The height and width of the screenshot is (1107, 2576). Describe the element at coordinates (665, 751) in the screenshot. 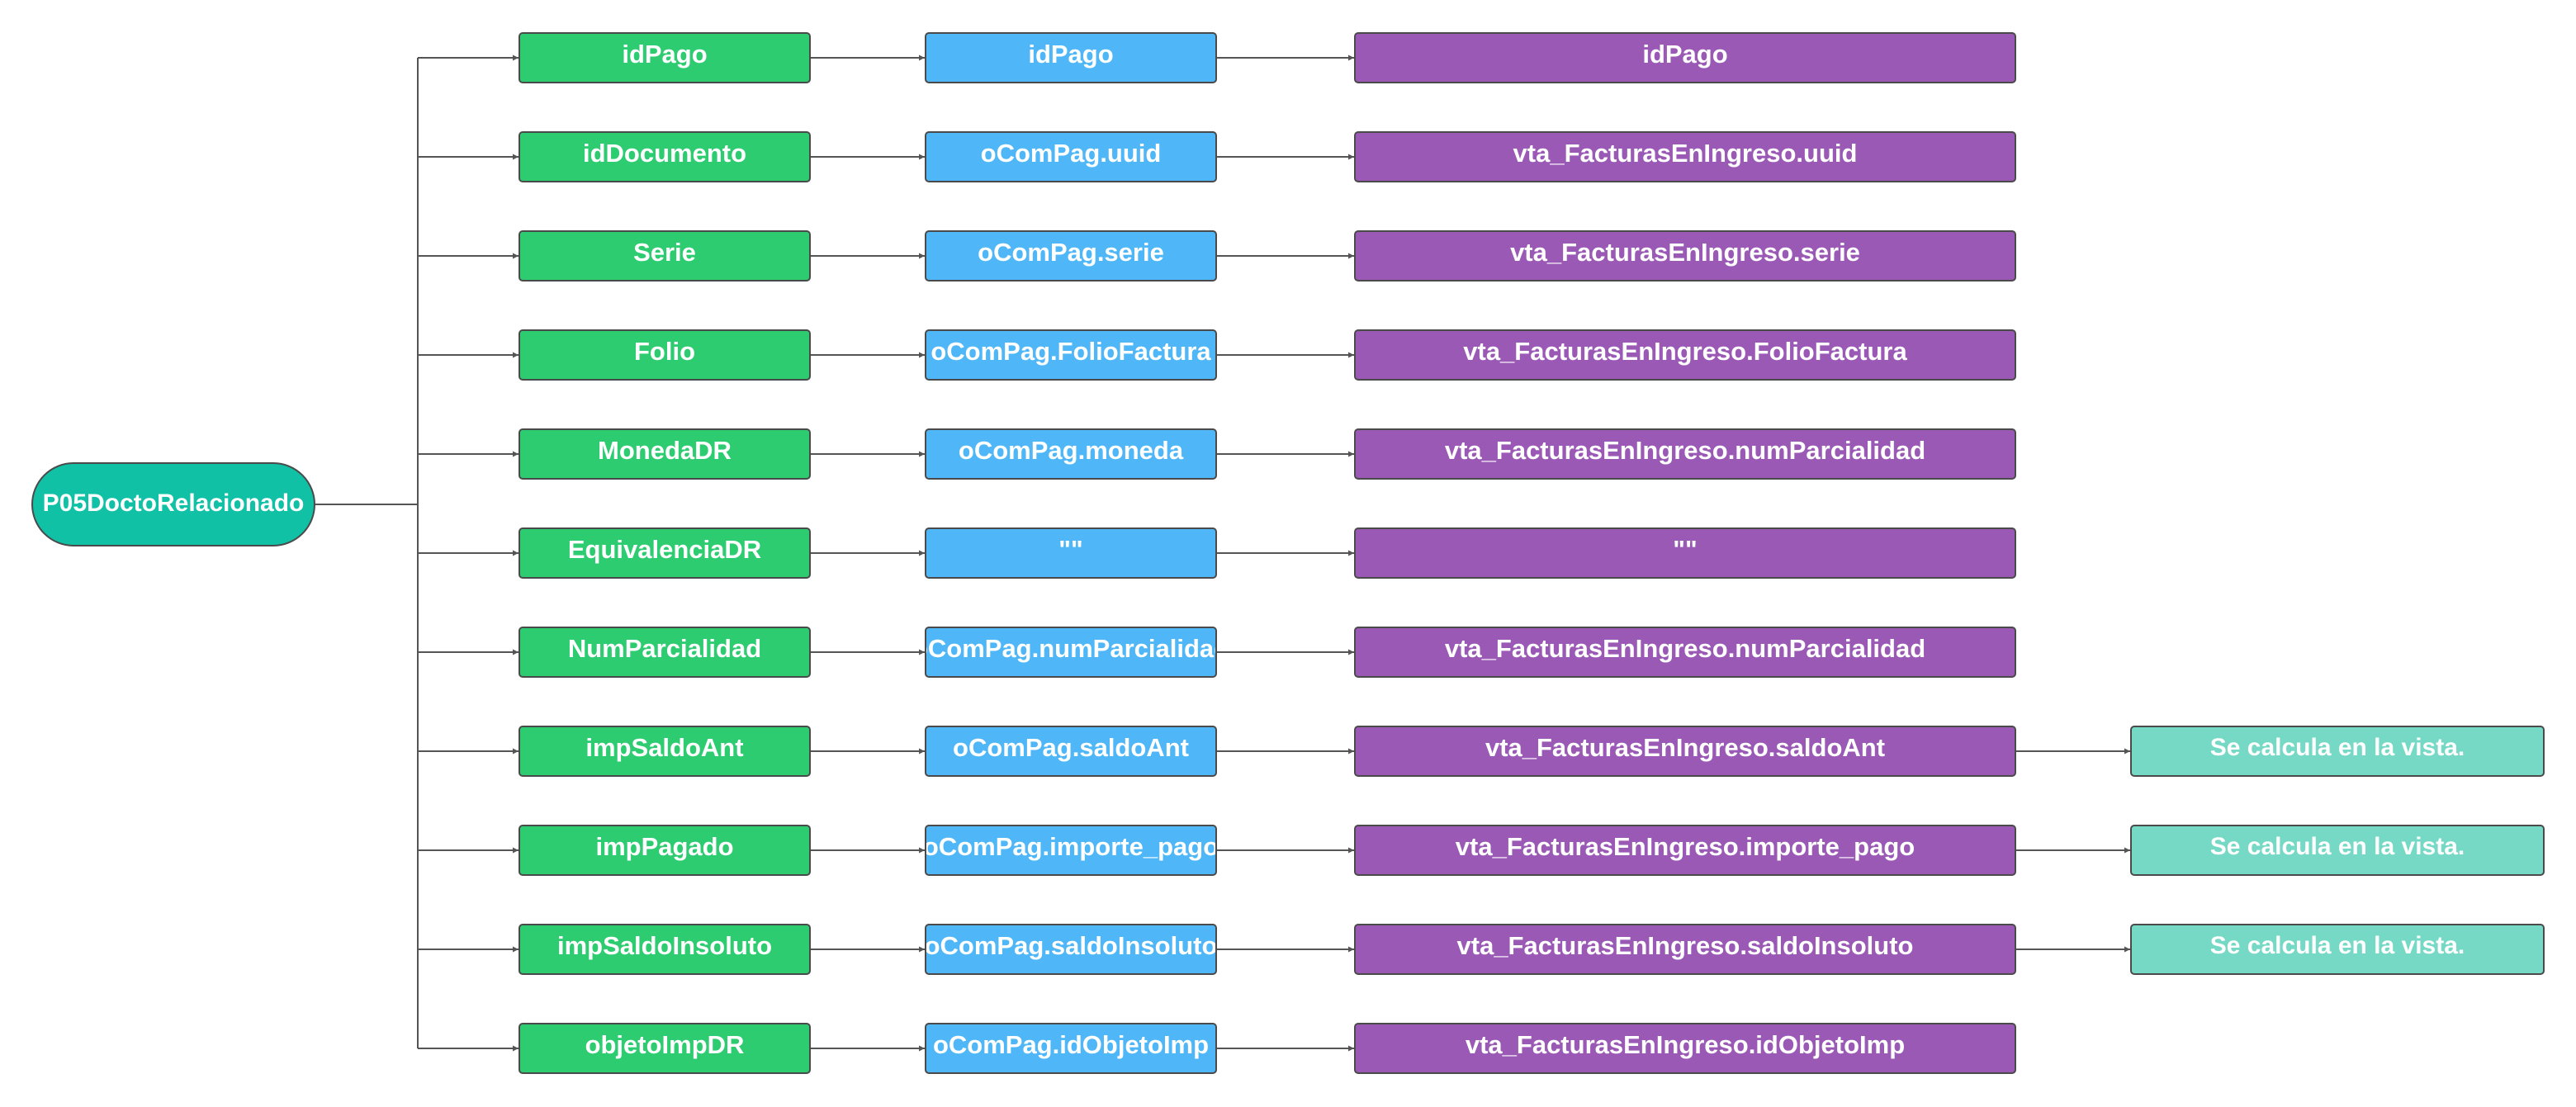

I see `field-node: impSaldoAnt` at that location.